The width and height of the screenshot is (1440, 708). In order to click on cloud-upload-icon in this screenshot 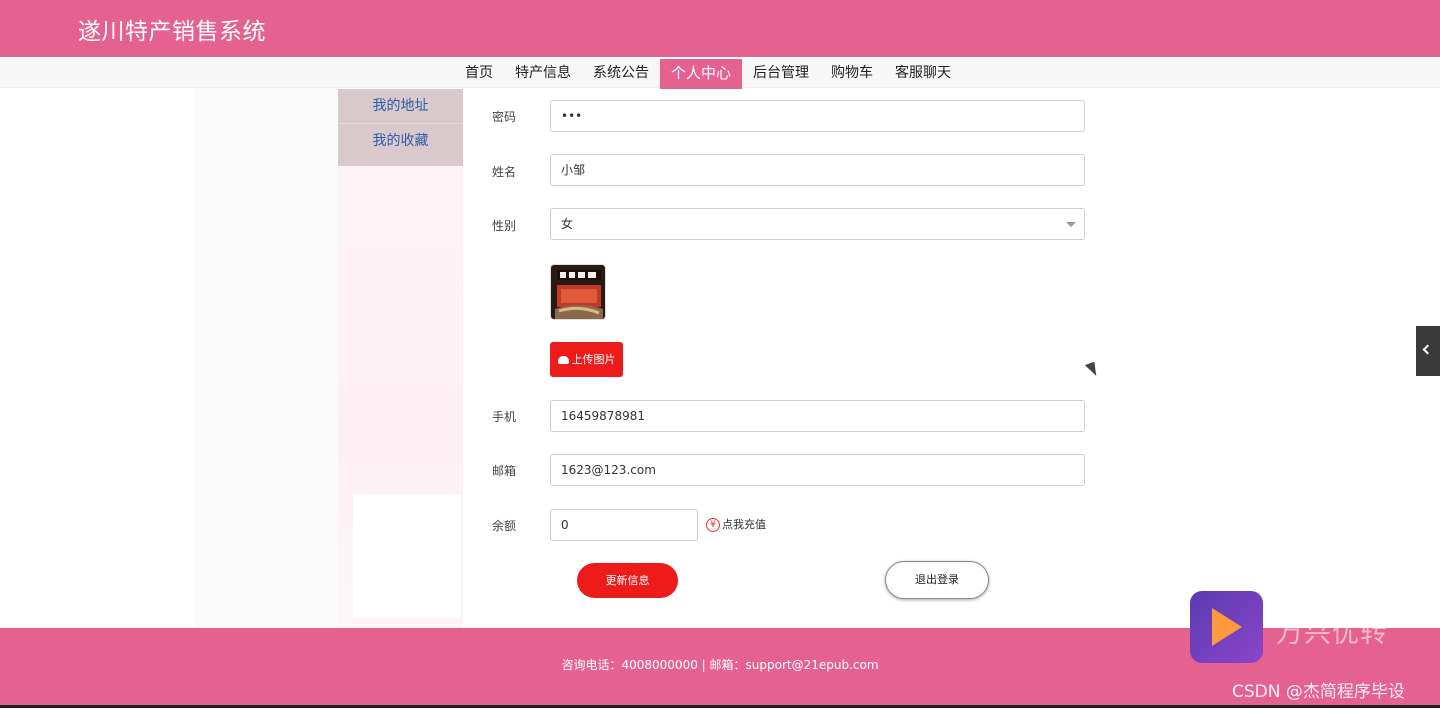, I will do `click(563, 360)`.